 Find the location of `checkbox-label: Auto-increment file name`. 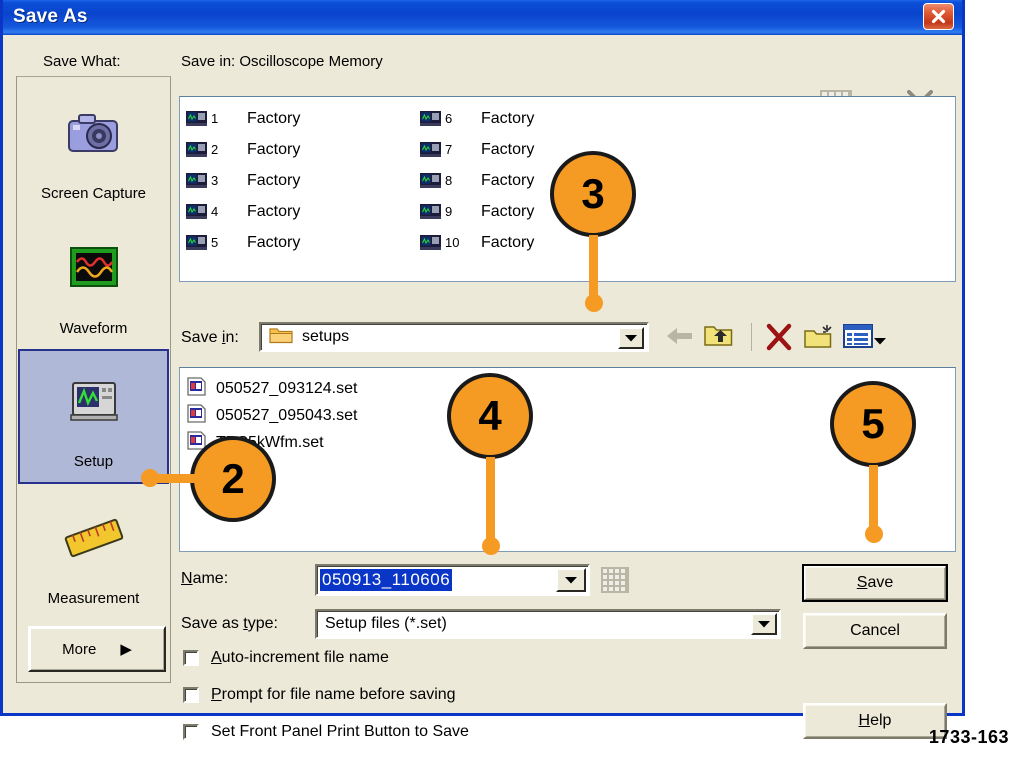

checkbox-label: Auto-increment file name is located at coordinates (300, 657).